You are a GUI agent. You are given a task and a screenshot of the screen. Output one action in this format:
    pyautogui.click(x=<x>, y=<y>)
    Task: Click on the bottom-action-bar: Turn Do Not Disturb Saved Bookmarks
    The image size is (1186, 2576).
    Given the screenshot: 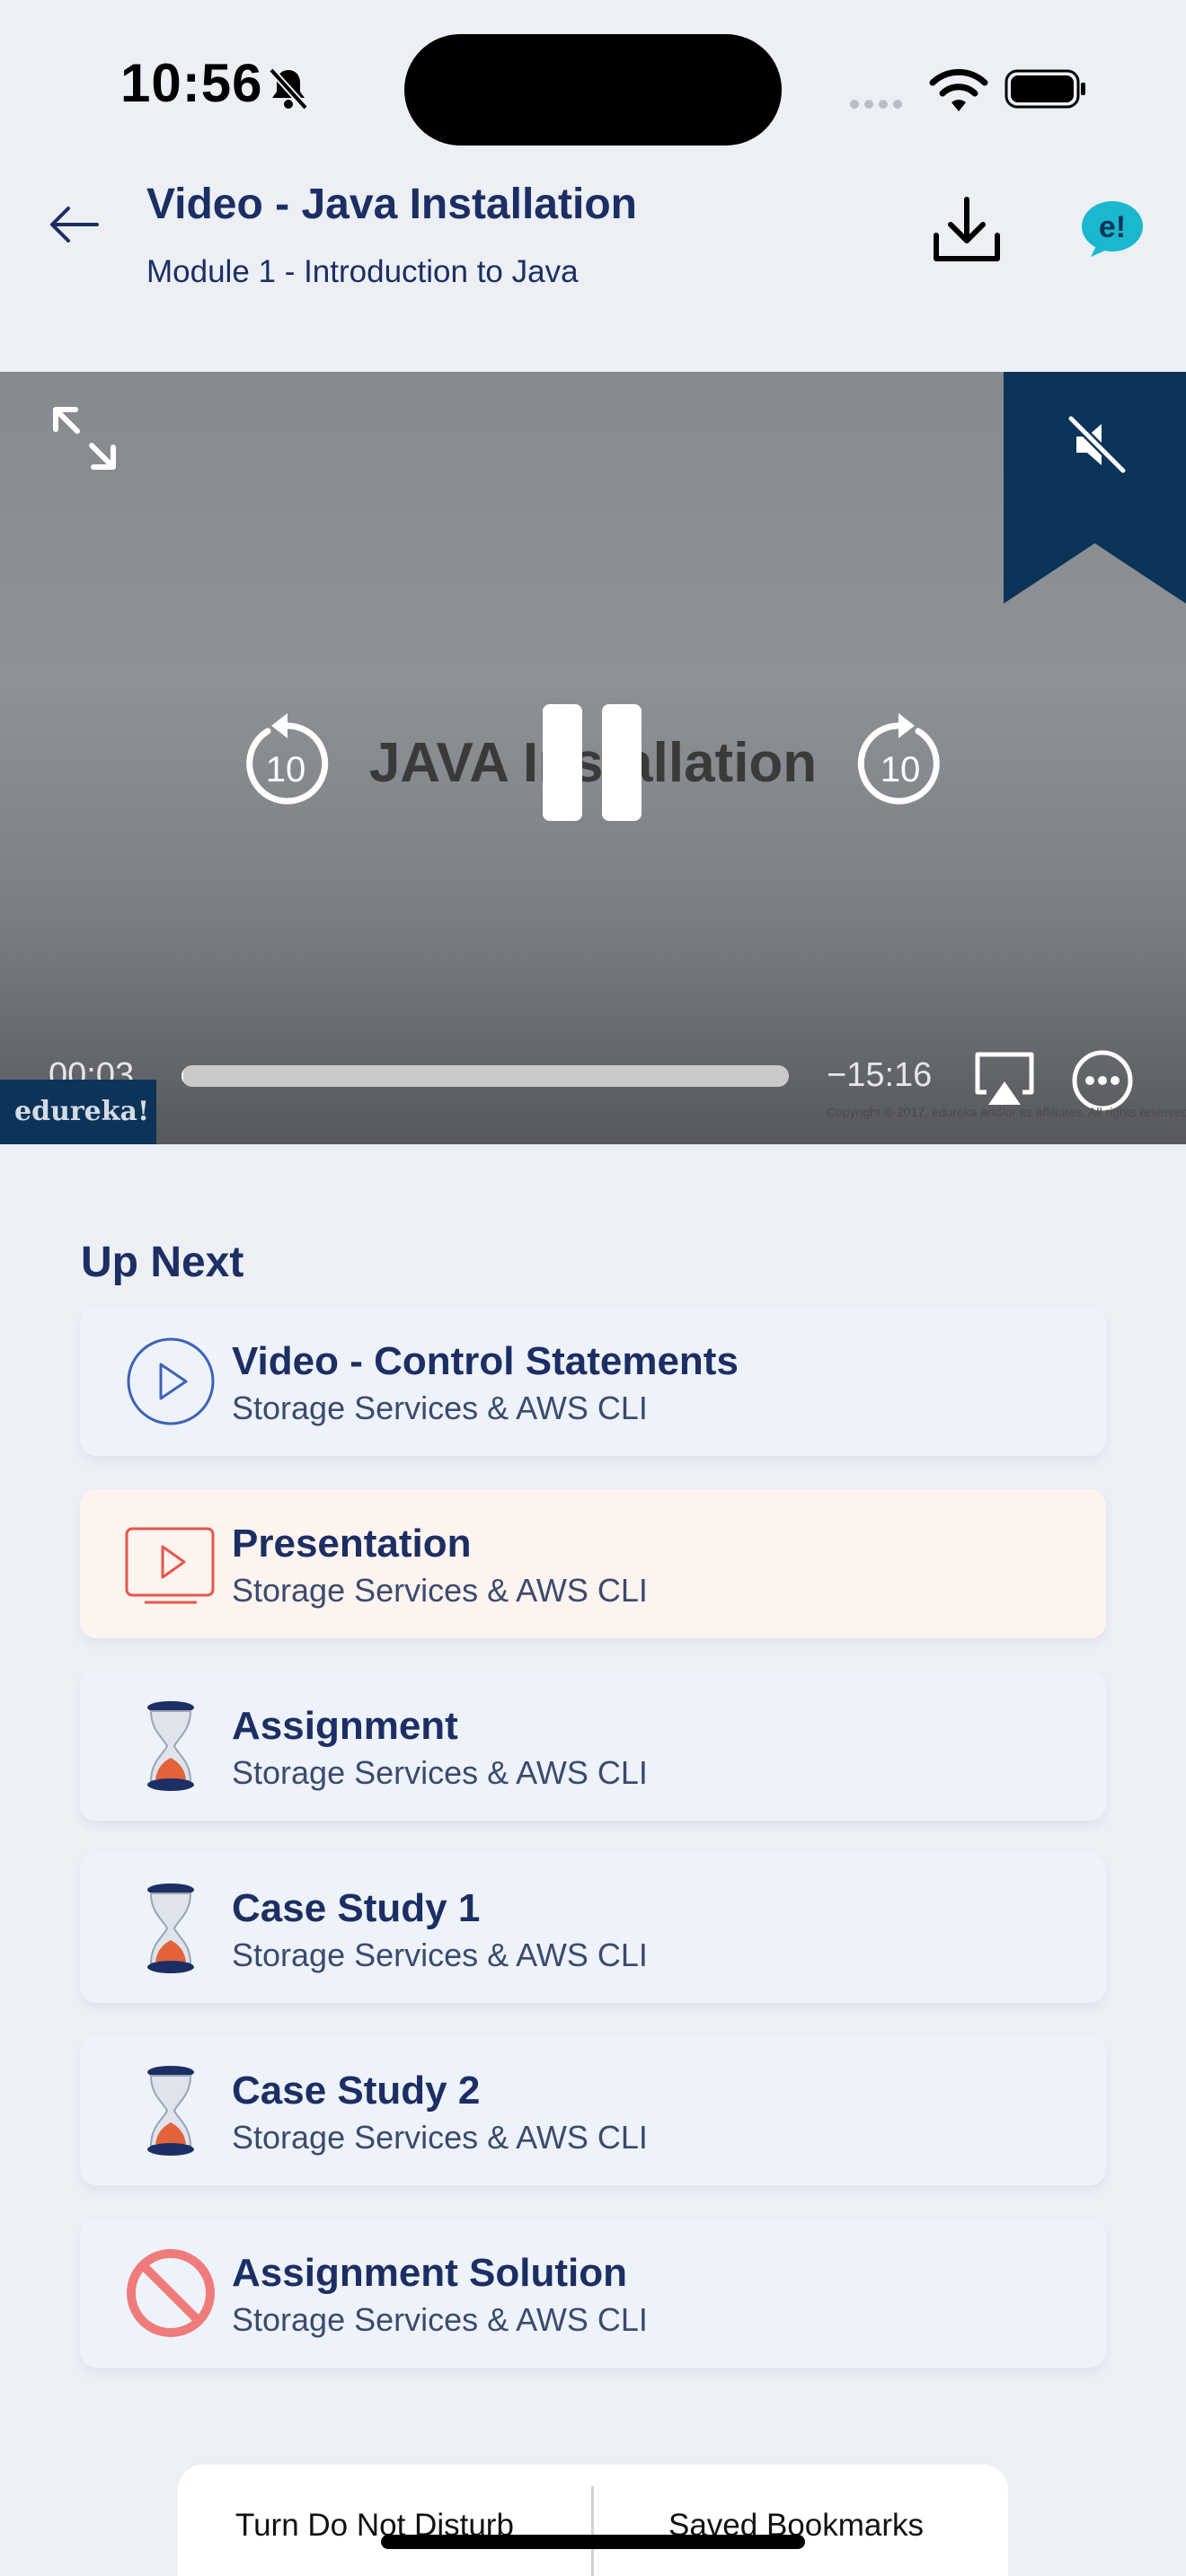 What is the action you would take?
    pyautogui.click(x=593, y=2520)
    